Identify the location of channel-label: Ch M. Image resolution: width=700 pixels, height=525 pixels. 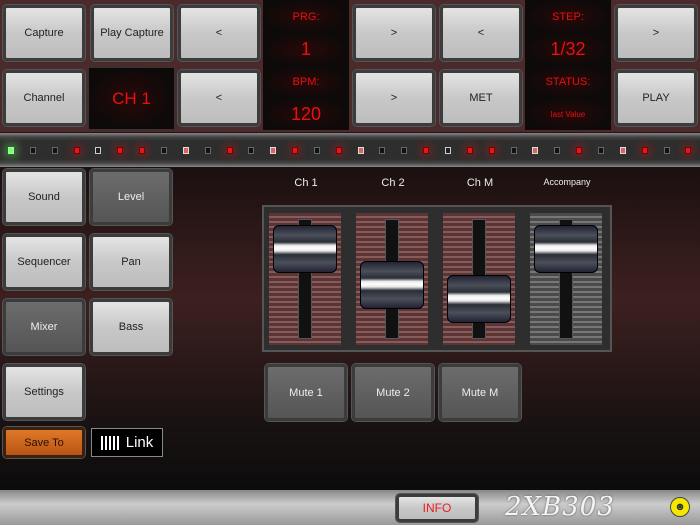
(480, 183).